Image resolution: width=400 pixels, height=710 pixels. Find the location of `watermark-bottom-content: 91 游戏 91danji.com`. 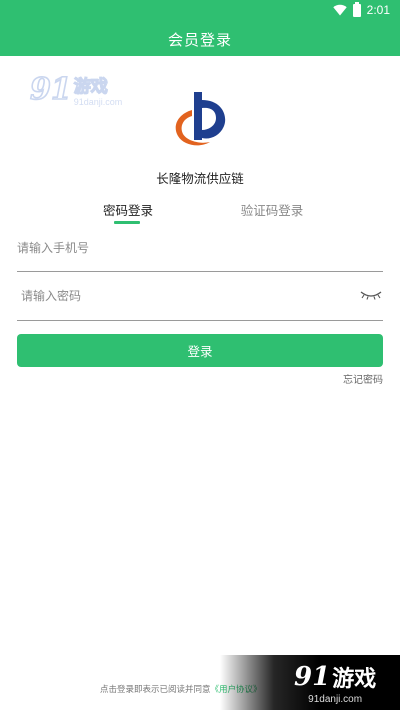

watermark-bottom-content: 91 游戏 91danji.com is located at coordinates (335, 683).